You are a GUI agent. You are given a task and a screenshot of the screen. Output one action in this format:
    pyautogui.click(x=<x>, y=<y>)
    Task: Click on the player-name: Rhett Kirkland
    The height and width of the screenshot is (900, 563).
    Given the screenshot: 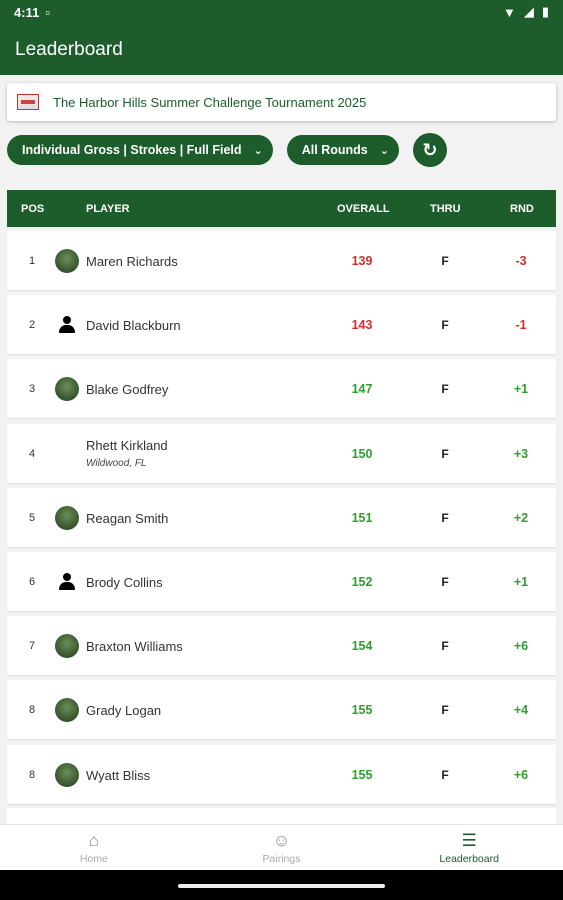 What is the action you would take?
    pyautogui.click(x=127, y=445)
    